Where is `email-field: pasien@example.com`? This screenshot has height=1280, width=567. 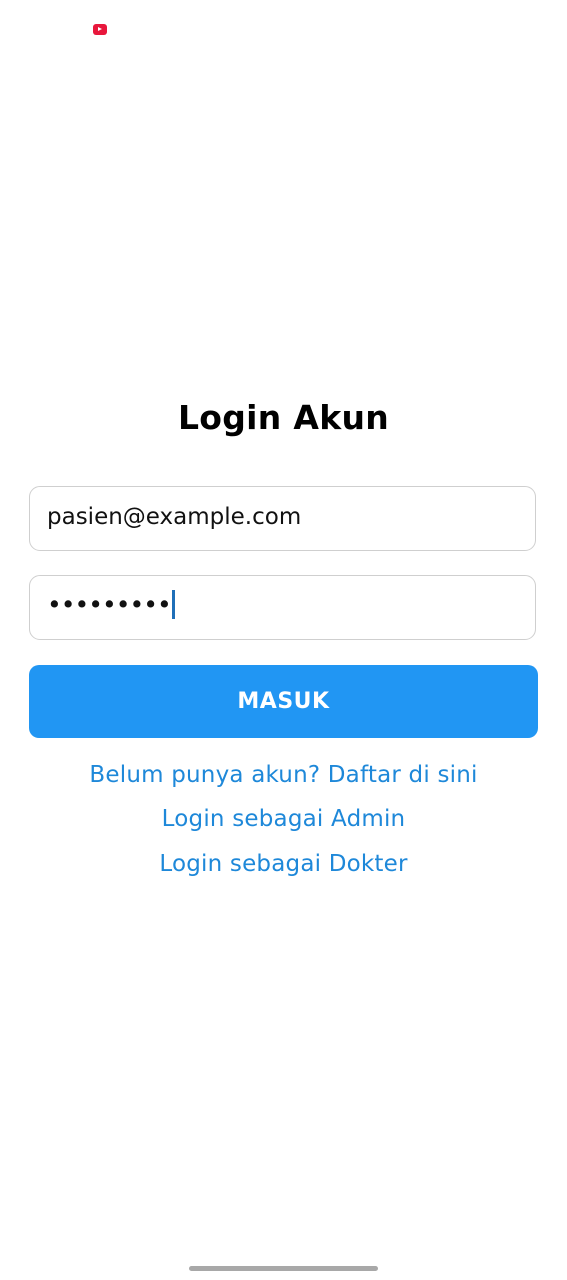
email-field: pasien@example.com is located at coordinates (282, 518).